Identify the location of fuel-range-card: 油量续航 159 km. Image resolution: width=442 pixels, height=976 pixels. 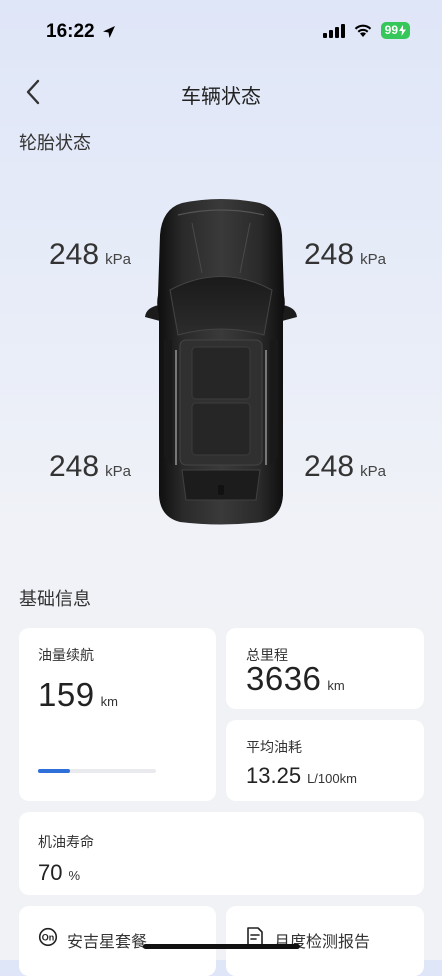
(117, 714).